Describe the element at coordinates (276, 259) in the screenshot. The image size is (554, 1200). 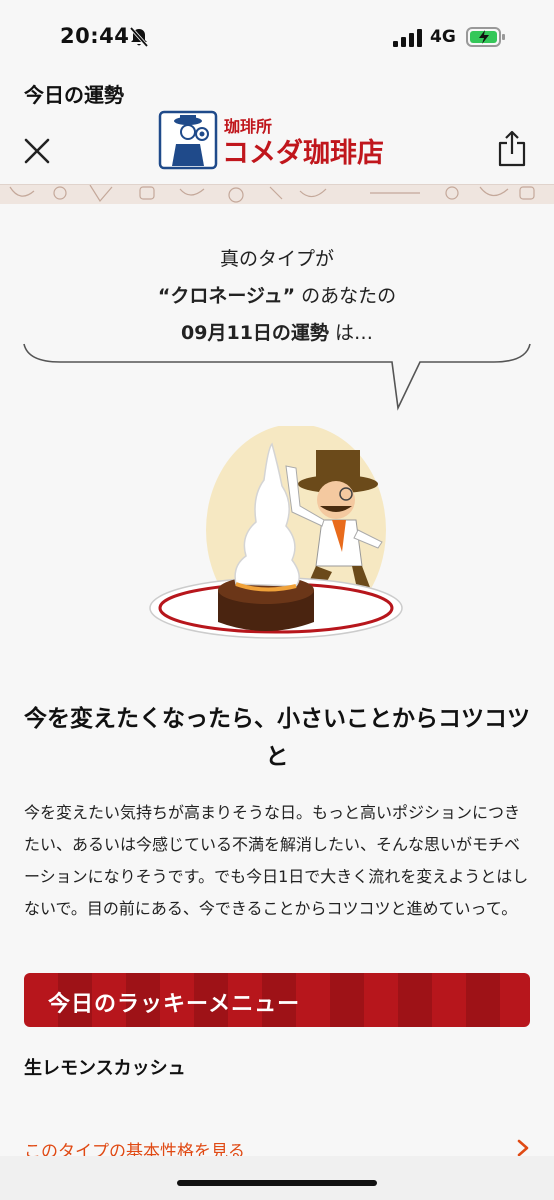
I see `intro-line-1: 真のタイプが` at that location.